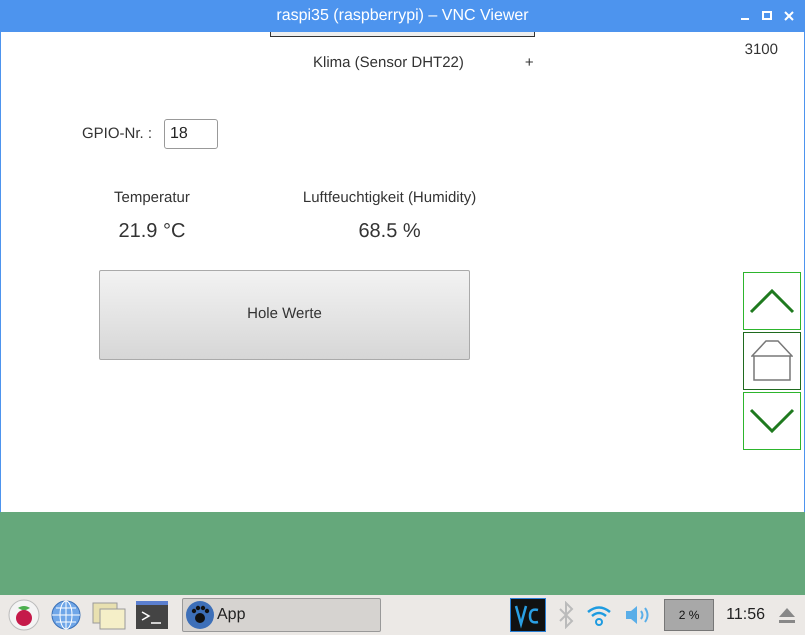 The width and height of the screenshot is (805, 635). Describe the element at coordinates (787, 615) in the screenshot. I see `eject-icon` at that location.